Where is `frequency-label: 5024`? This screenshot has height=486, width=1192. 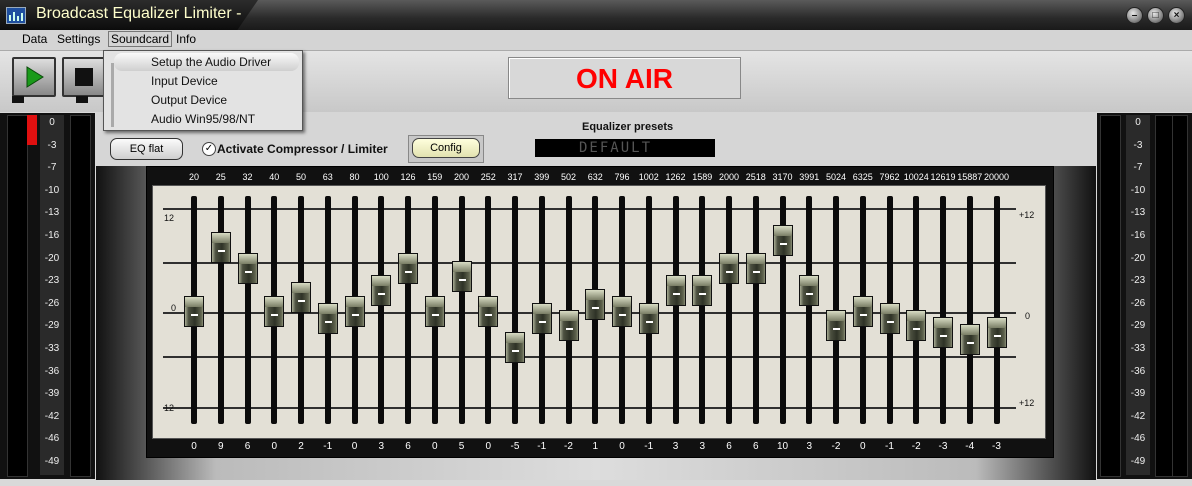 frequency-label: 5024 is located at coordinates (836, 177).